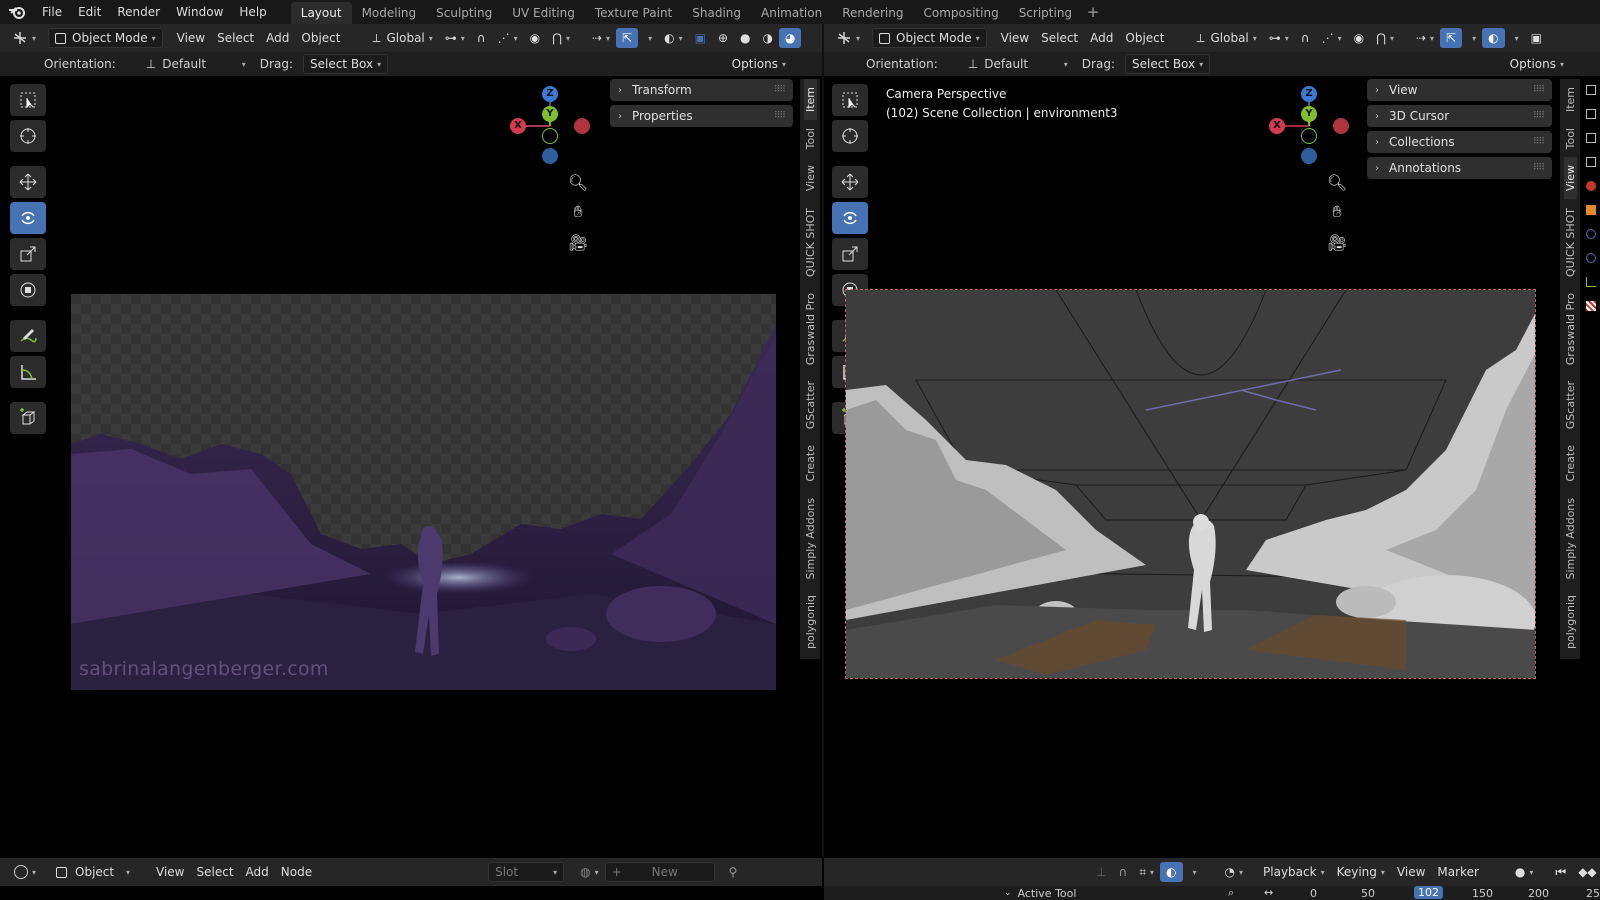 Image resolution: width=1600 pixels, height=900 pixels. Describe the element at coordinates (1226, 38) in the screenshot. I see `transform-orientation-dropdown: ⟂ Global ▾` at that location.